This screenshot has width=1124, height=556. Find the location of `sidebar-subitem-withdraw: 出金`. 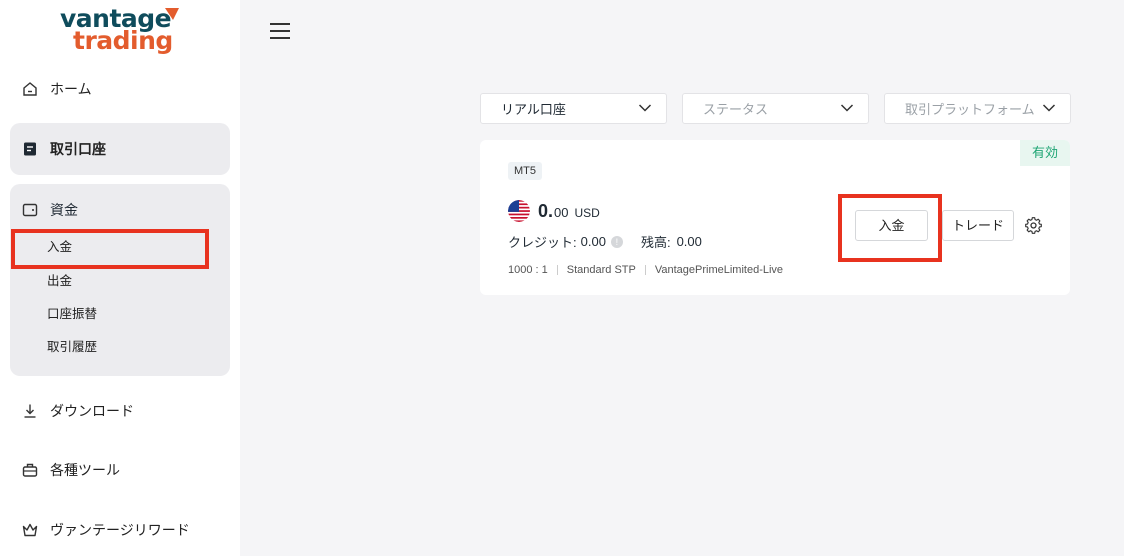

sidebar-subitem-withdraw: 出金 is located at coordinates (59, 281).